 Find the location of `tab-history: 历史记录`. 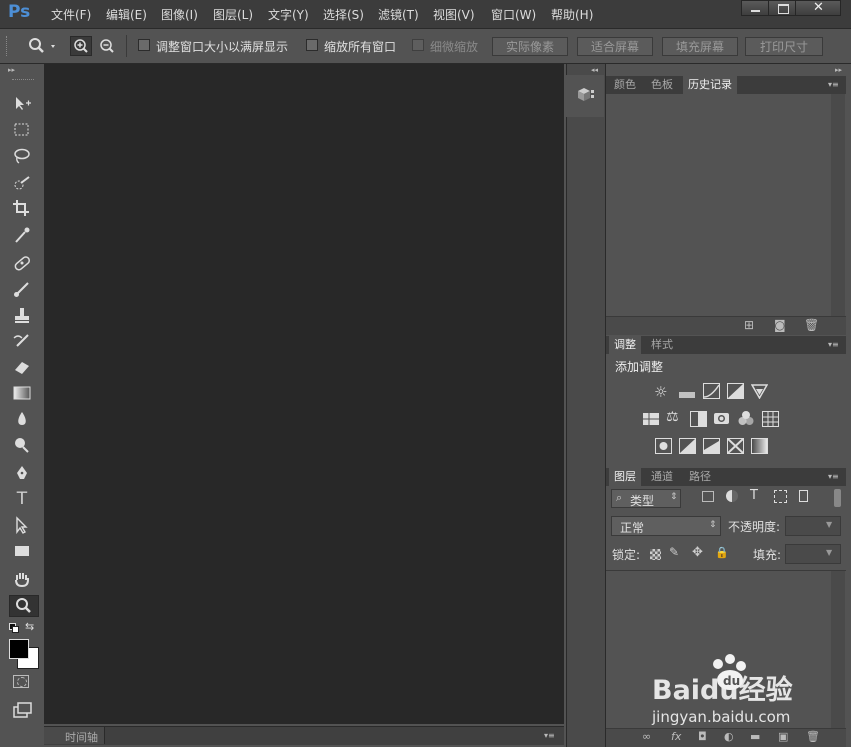

tab-history: 历史记录 is located at coordinates (710, 85).